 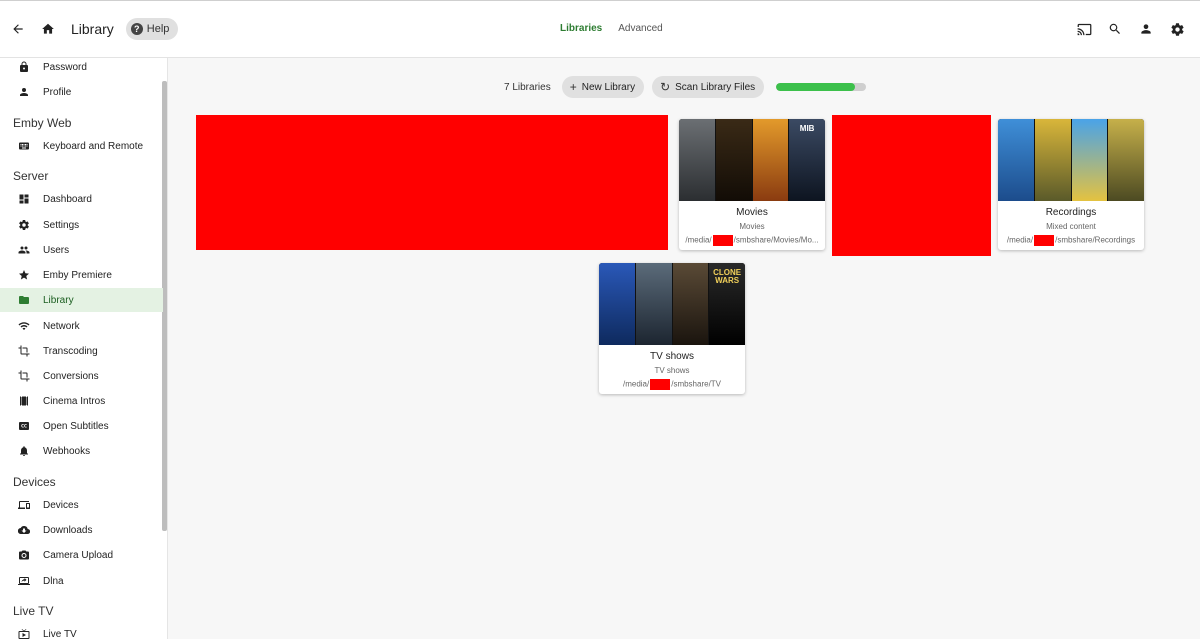 What do you see at coordinates (68, 530) in the screenshot?
I see `sidebar-item-label: Downloads` at bounding box center [68, 530].